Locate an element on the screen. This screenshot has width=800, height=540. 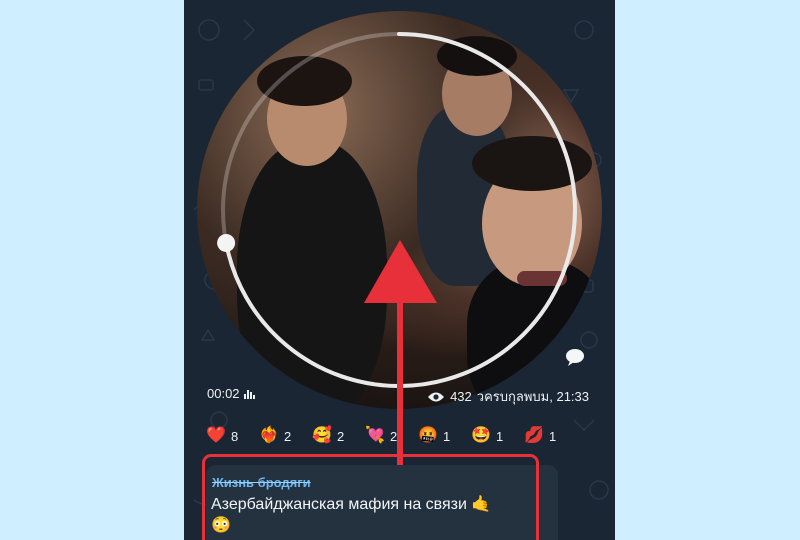
reaction-kiss: 💋 1 is located at coordinates (550, 436).